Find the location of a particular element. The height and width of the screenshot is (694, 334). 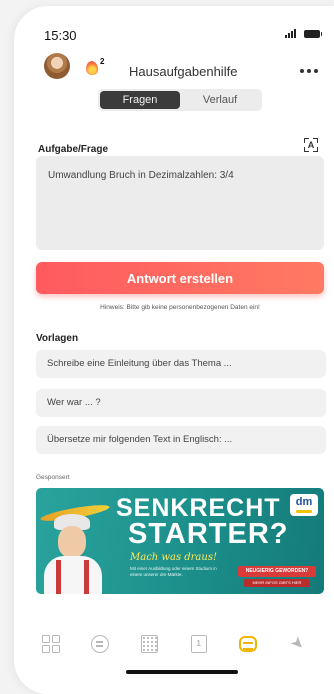

sponsored-label: Gesponsert is located at coordinates (53, 477).